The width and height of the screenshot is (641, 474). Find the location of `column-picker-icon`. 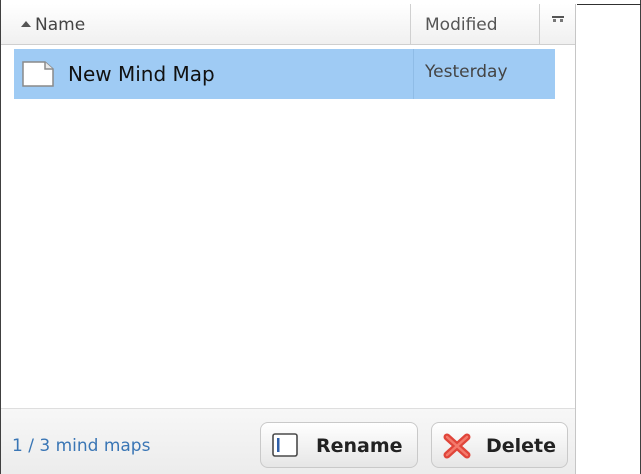

column-picker-icon is located at coordinates (558, 19).